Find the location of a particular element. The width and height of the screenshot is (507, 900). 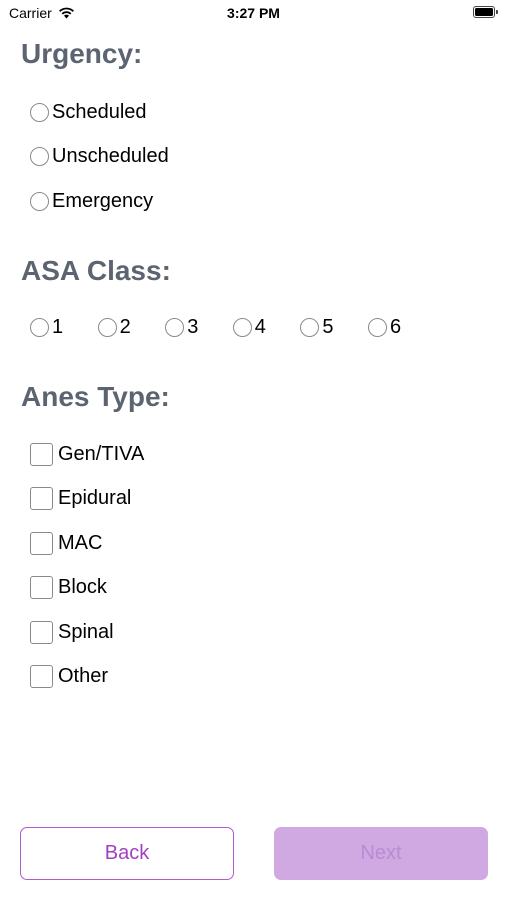

urgency-option-unscheduled: Unscheduled is located at coordinates (99, 156).